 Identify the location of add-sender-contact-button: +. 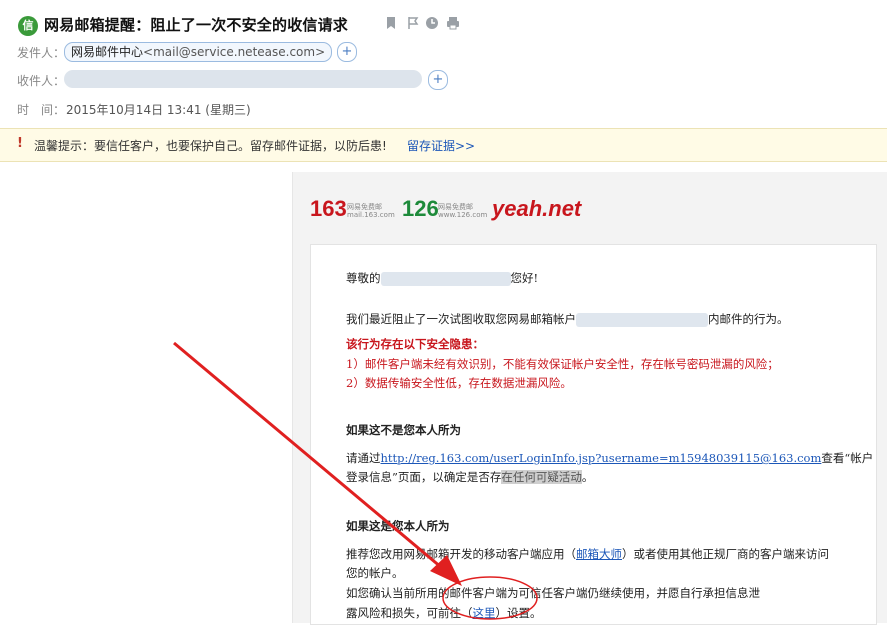
(347, 52).